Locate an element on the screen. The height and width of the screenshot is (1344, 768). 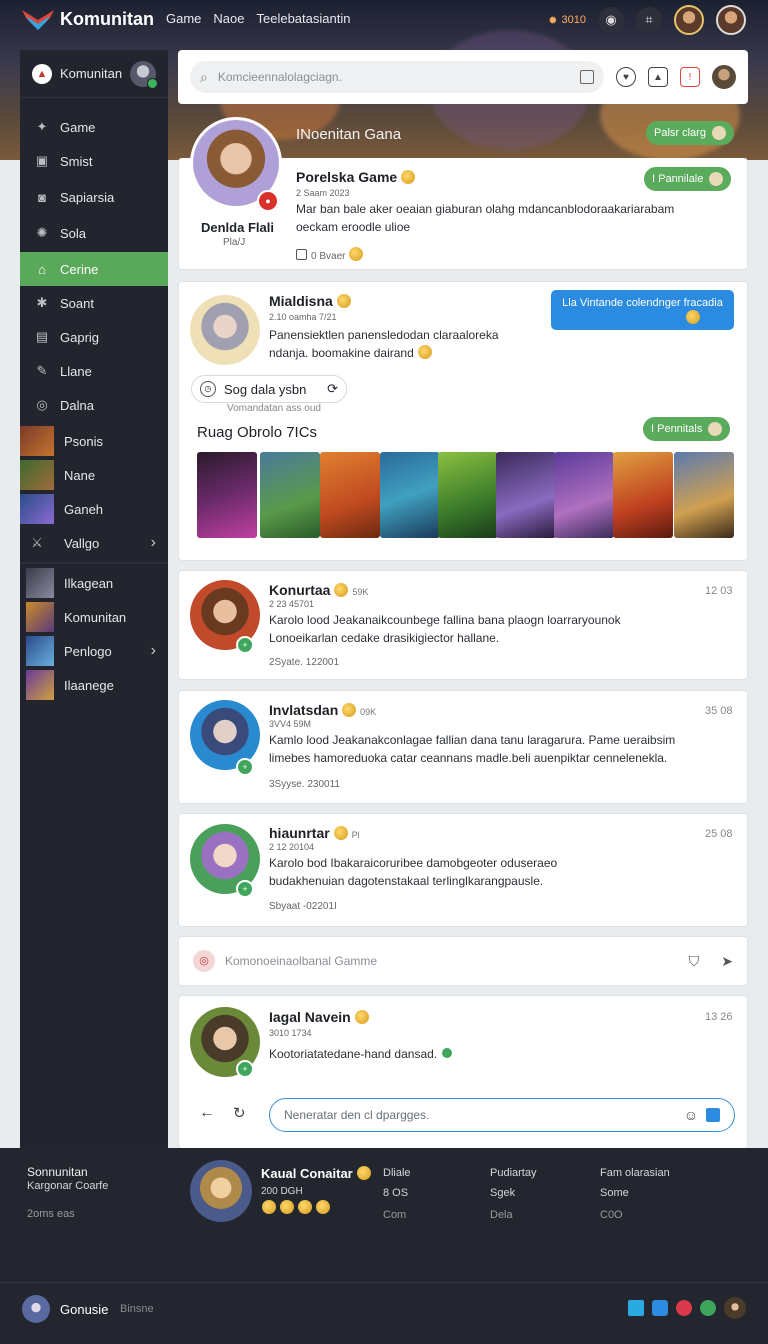
search-input: ⌕ Komcieennalolagciagn. is located at coordinates (397, 77).